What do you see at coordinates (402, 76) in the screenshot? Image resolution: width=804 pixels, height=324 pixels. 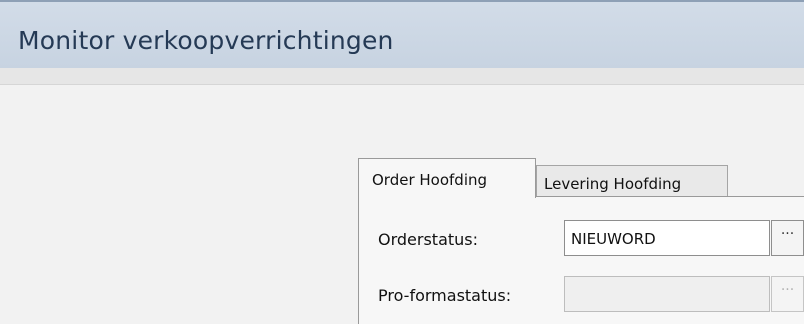 I see `toolbar-strip` at bounding box center [402, 76].